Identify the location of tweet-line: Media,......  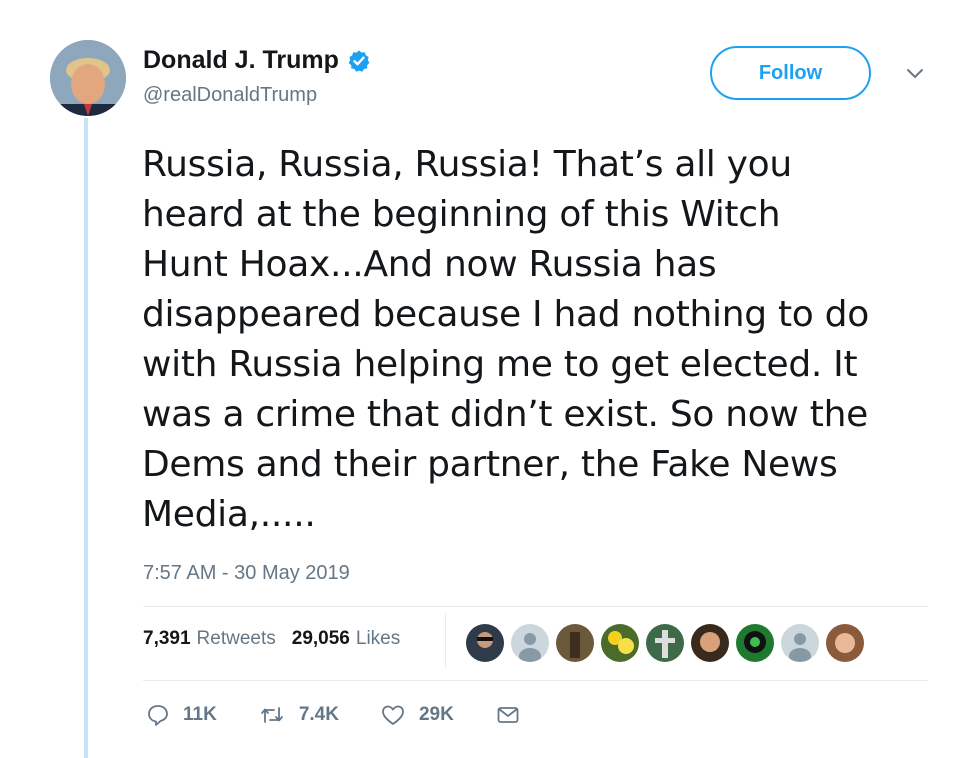
(229, 514).